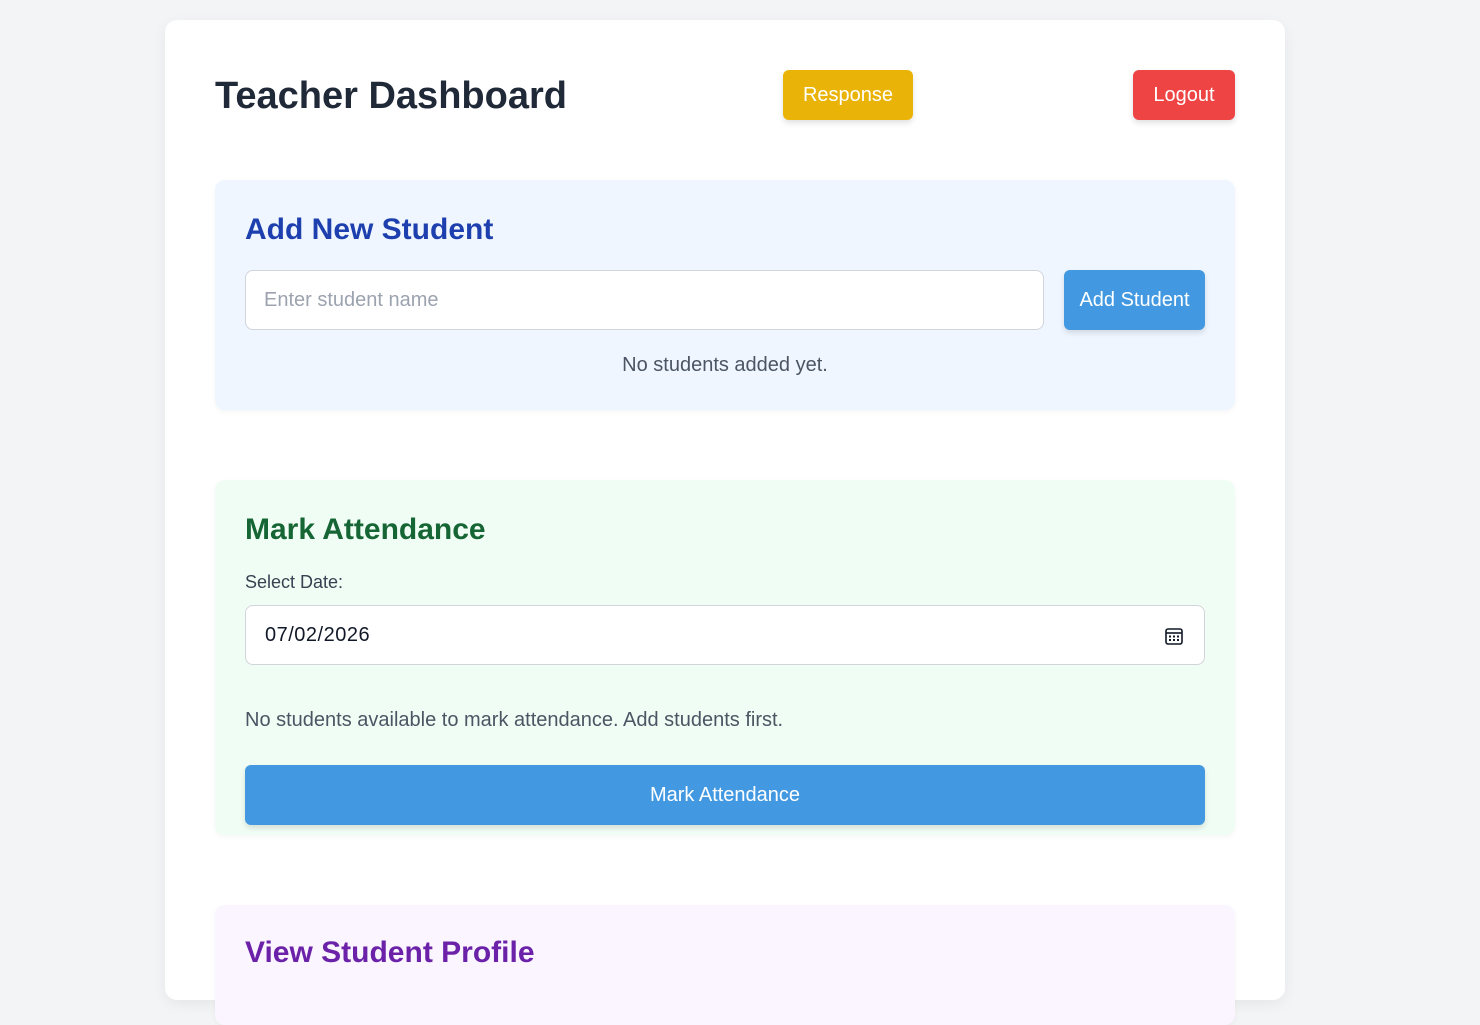 Image resolution: width=1480 pixels, height=1025 pixels. I want to click on calendar-icon, so click(1174, 636).